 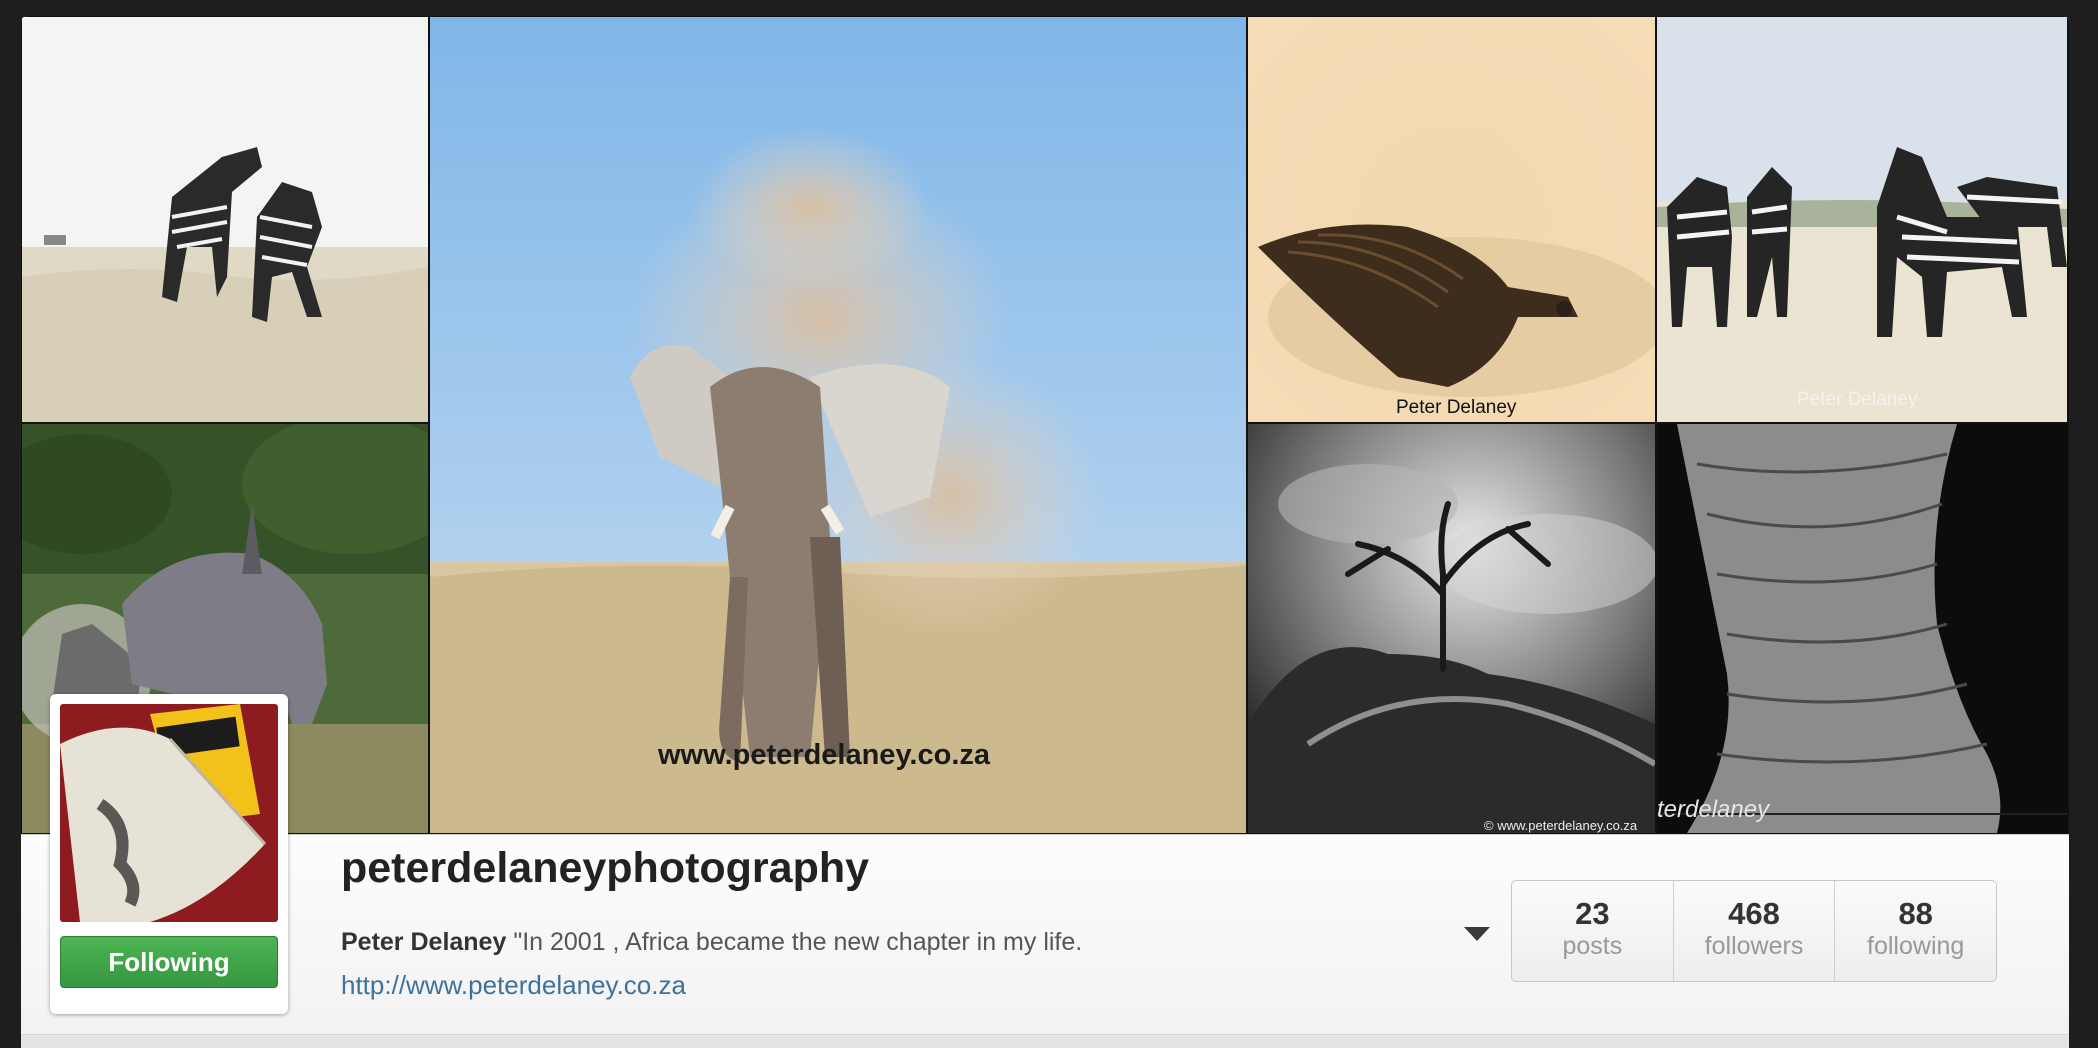 What do you see at coordinates (1862, 628) in the screenshot?
I see `photo-tile-elephant-leg-bw: terdelaney` at bounding box center [1862, 628].